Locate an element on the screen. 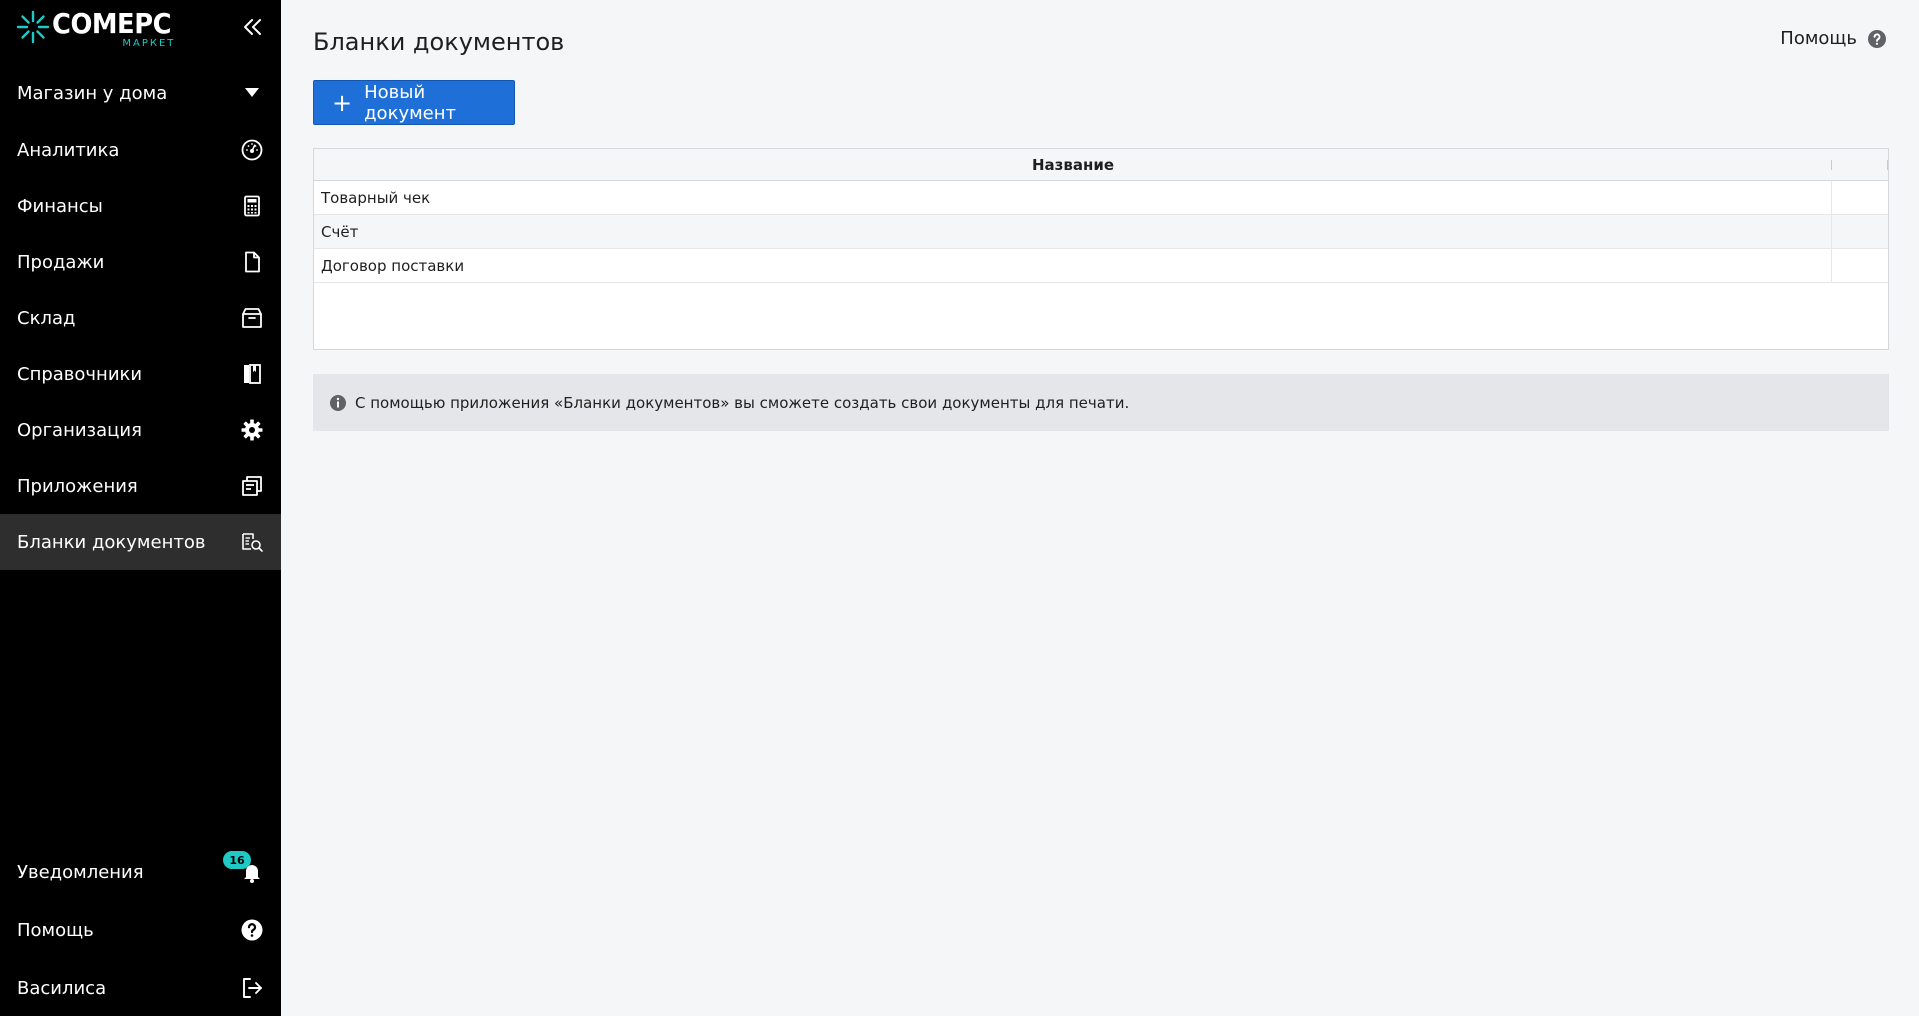 Image resolution: width=1919 pixels, height=1016 pixels. sidebar-item-help: Помощь is located at coordinates (140, 930).